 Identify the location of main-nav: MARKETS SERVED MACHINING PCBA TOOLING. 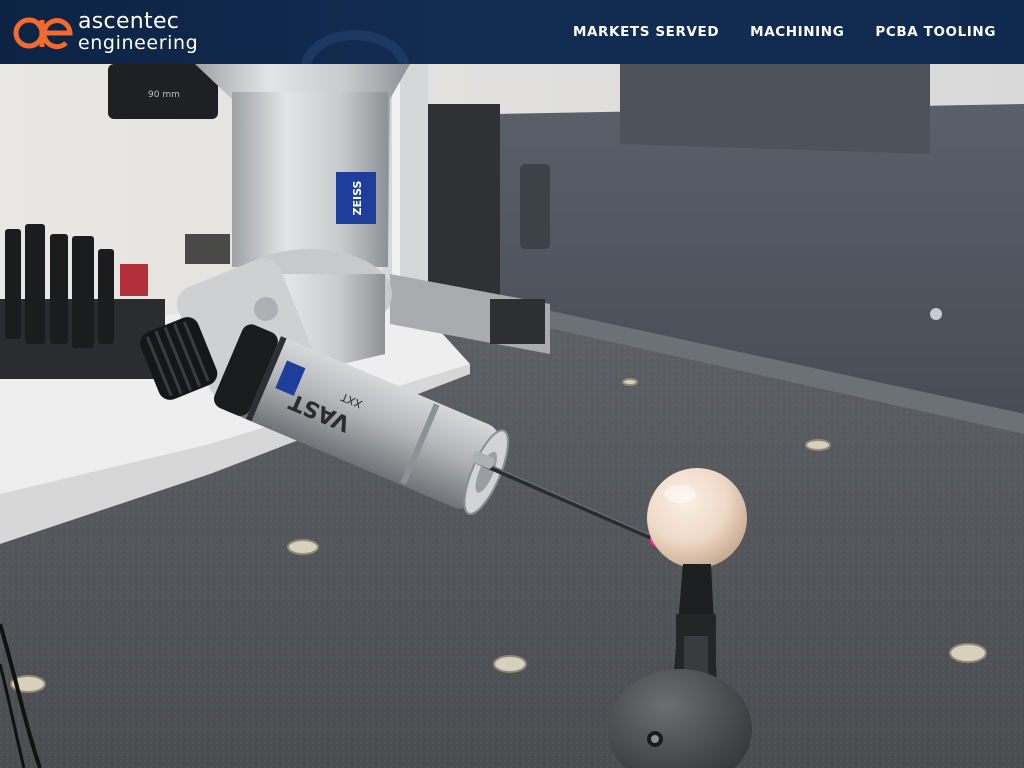
(769, 32).